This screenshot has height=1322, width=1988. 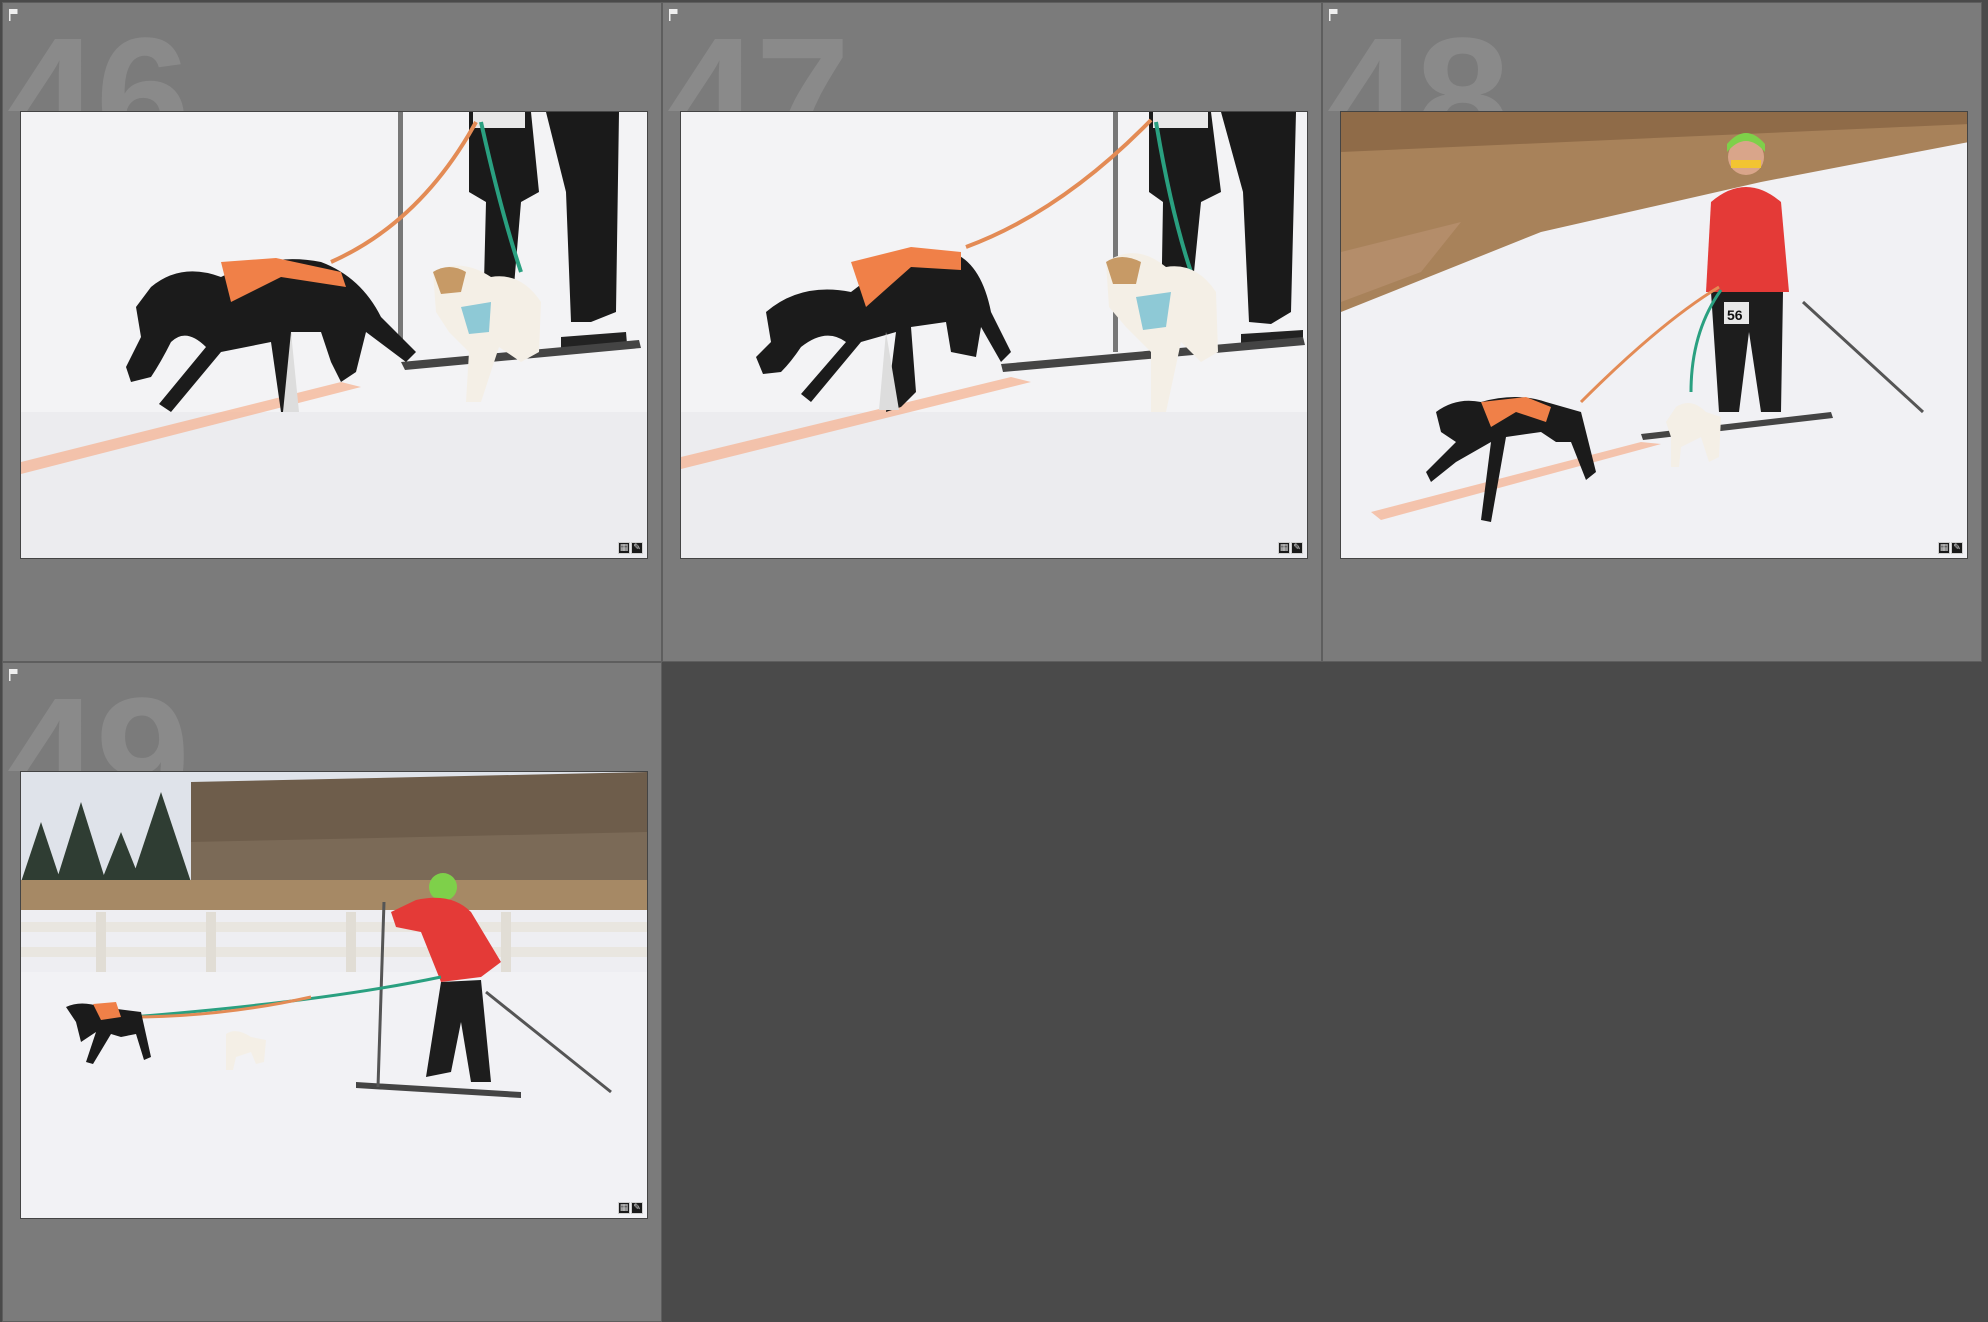 What do you see at coordinates (756, 62) in the screenshot?
I see `cell-index-number: 47` at bounding box center [756, 62].